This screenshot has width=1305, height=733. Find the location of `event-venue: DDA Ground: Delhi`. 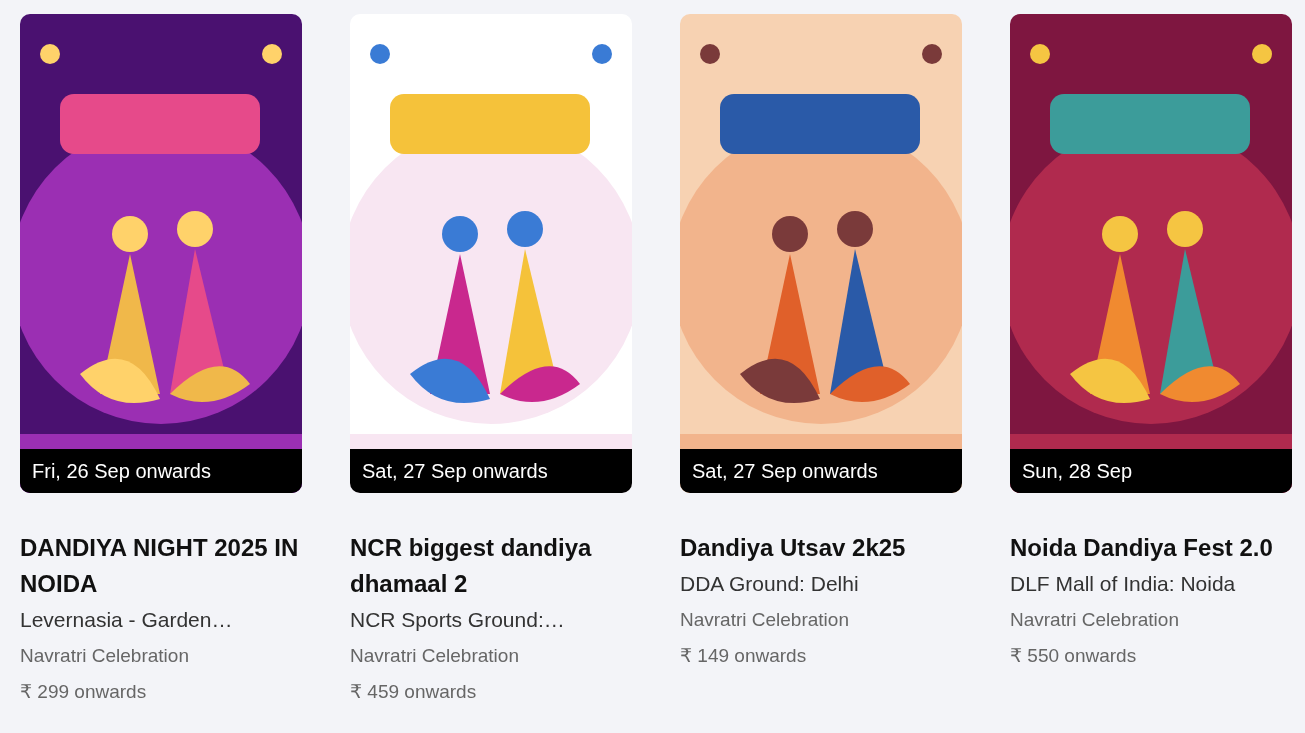

event-venue: DDA Ground: Delhi is located at coordinates (770, 584).